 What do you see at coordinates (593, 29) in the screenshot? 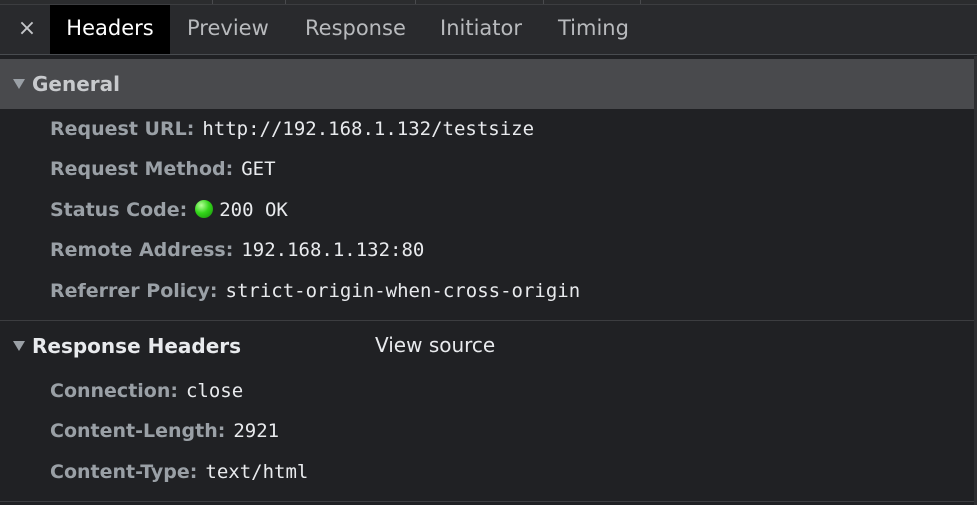
I see `tab-timing: Timing` at bounding box center [593, 29].